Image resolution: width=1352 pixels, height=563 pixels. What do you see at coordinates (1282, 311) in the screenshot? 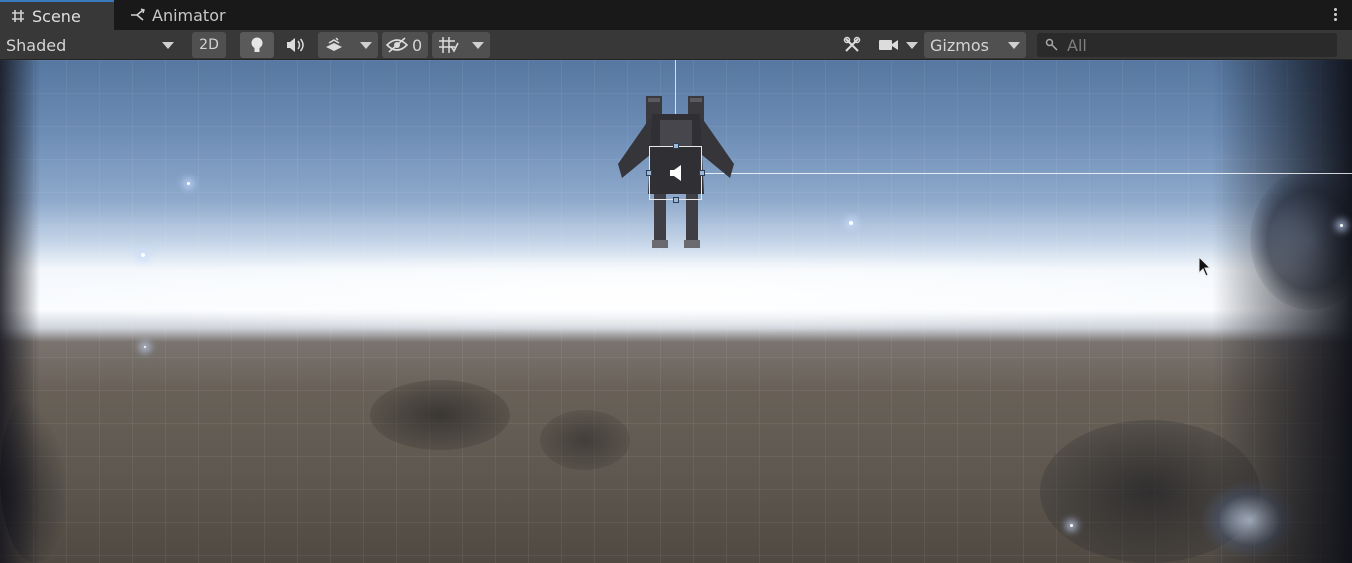
I see `space-edge-right` at bounding box center [1282, 311].